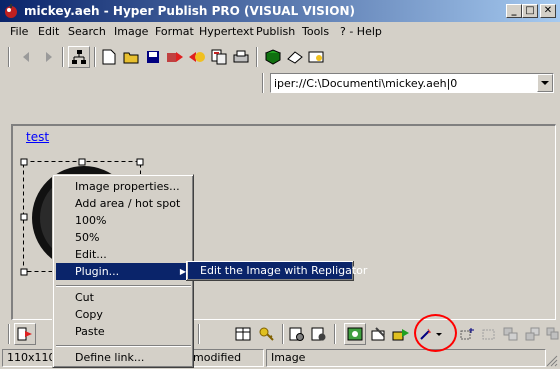 This screenshot has width=560, height=369. Describe the element at coordinates (219, 57) in the screenshot. I see `copy-page-icon` at that location.